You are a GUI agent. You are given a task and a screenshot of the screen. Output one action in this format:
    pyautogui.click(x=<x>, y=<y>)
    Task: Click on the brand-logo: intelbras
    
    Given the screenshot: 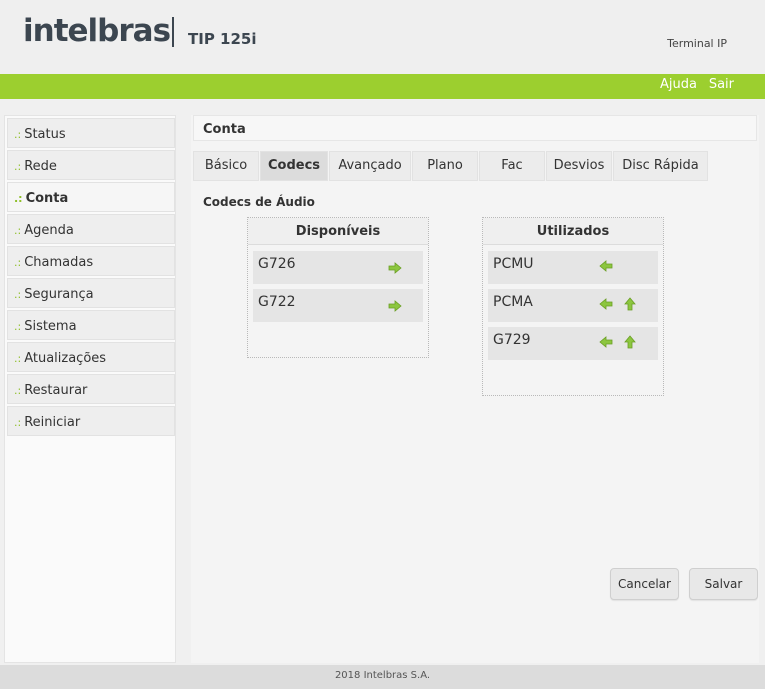 What is the action you would take?
    pyautogui.click(x=97, y=31)
    